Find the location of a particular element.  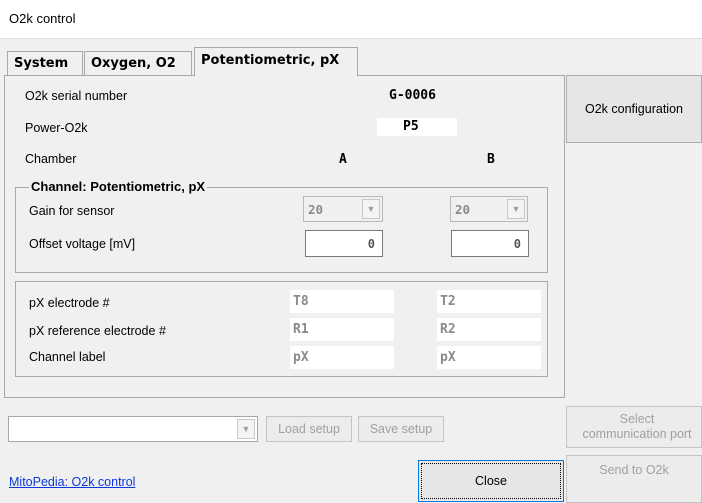

close-button: Close is located at coordinates (491, 481).